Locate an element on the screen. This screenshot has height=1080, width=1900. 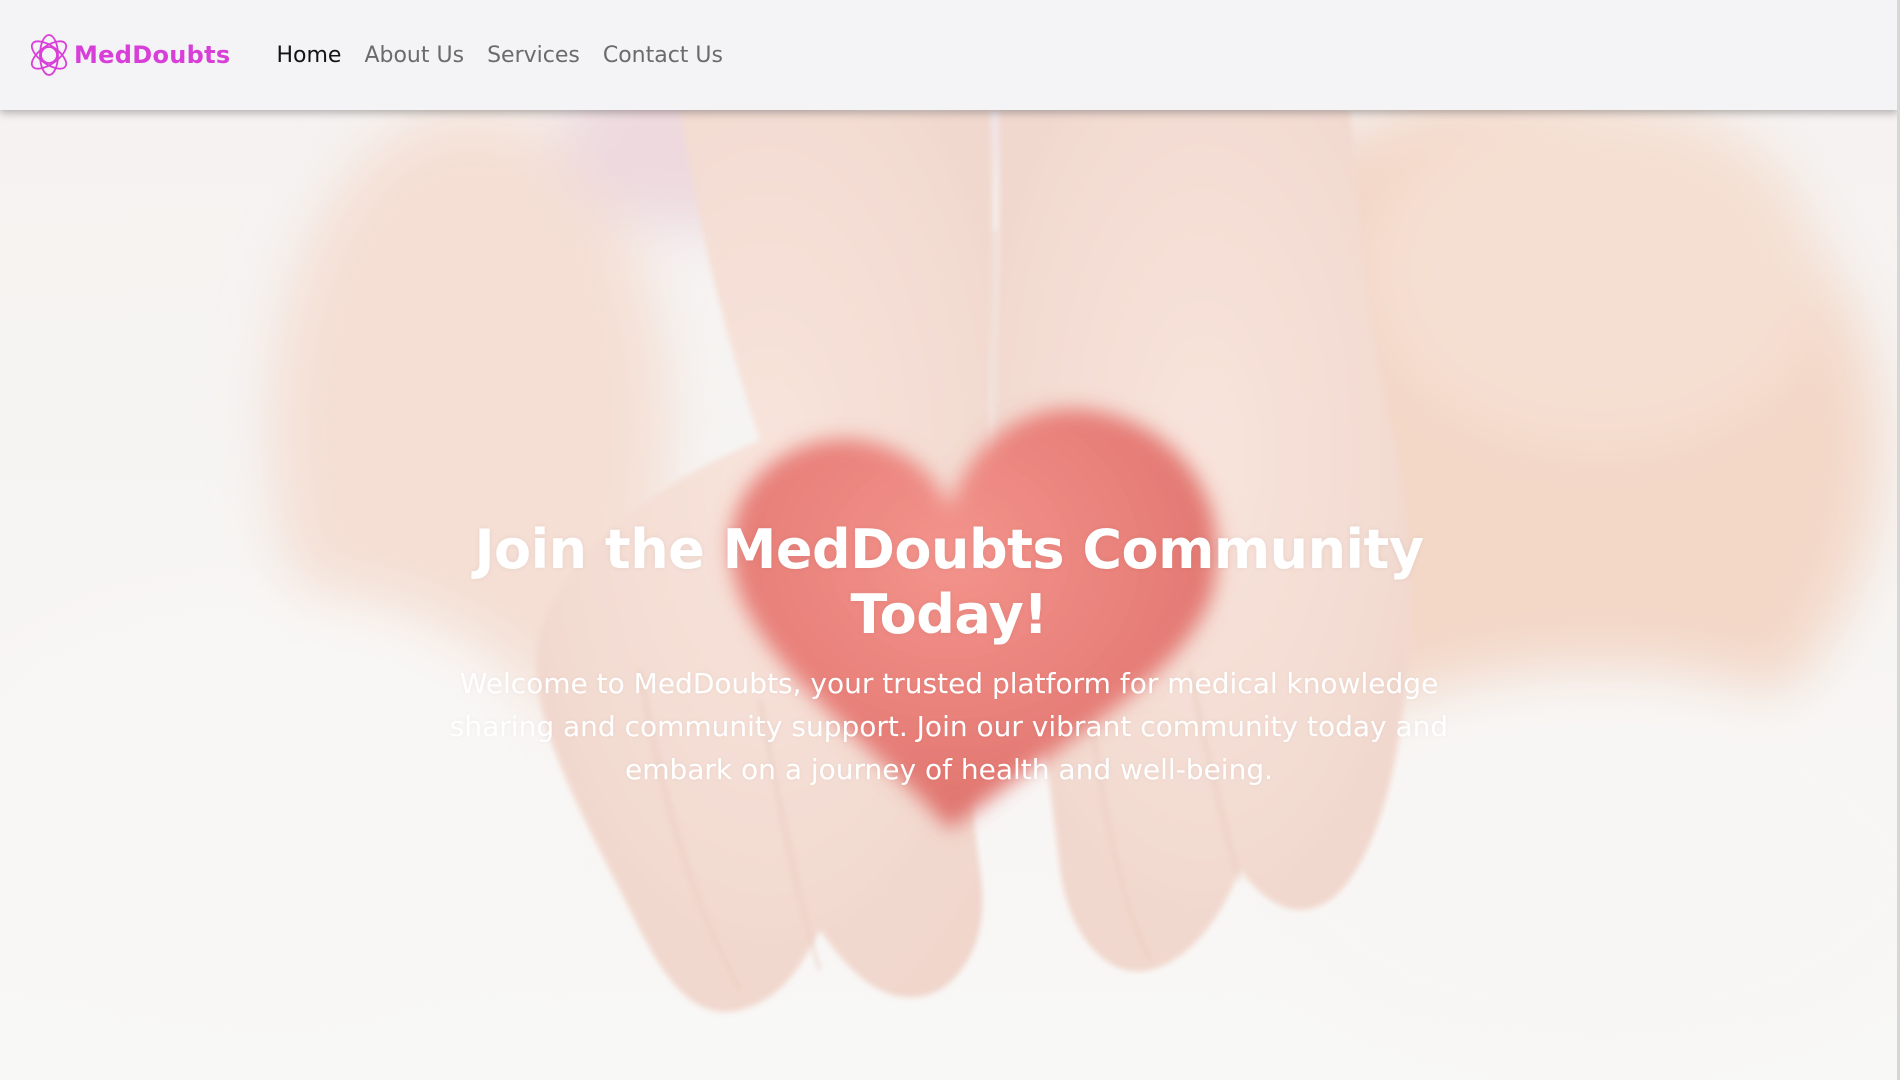
hero-title: Join the MedDoubts Community Today! is located at coordinates (949, 582).